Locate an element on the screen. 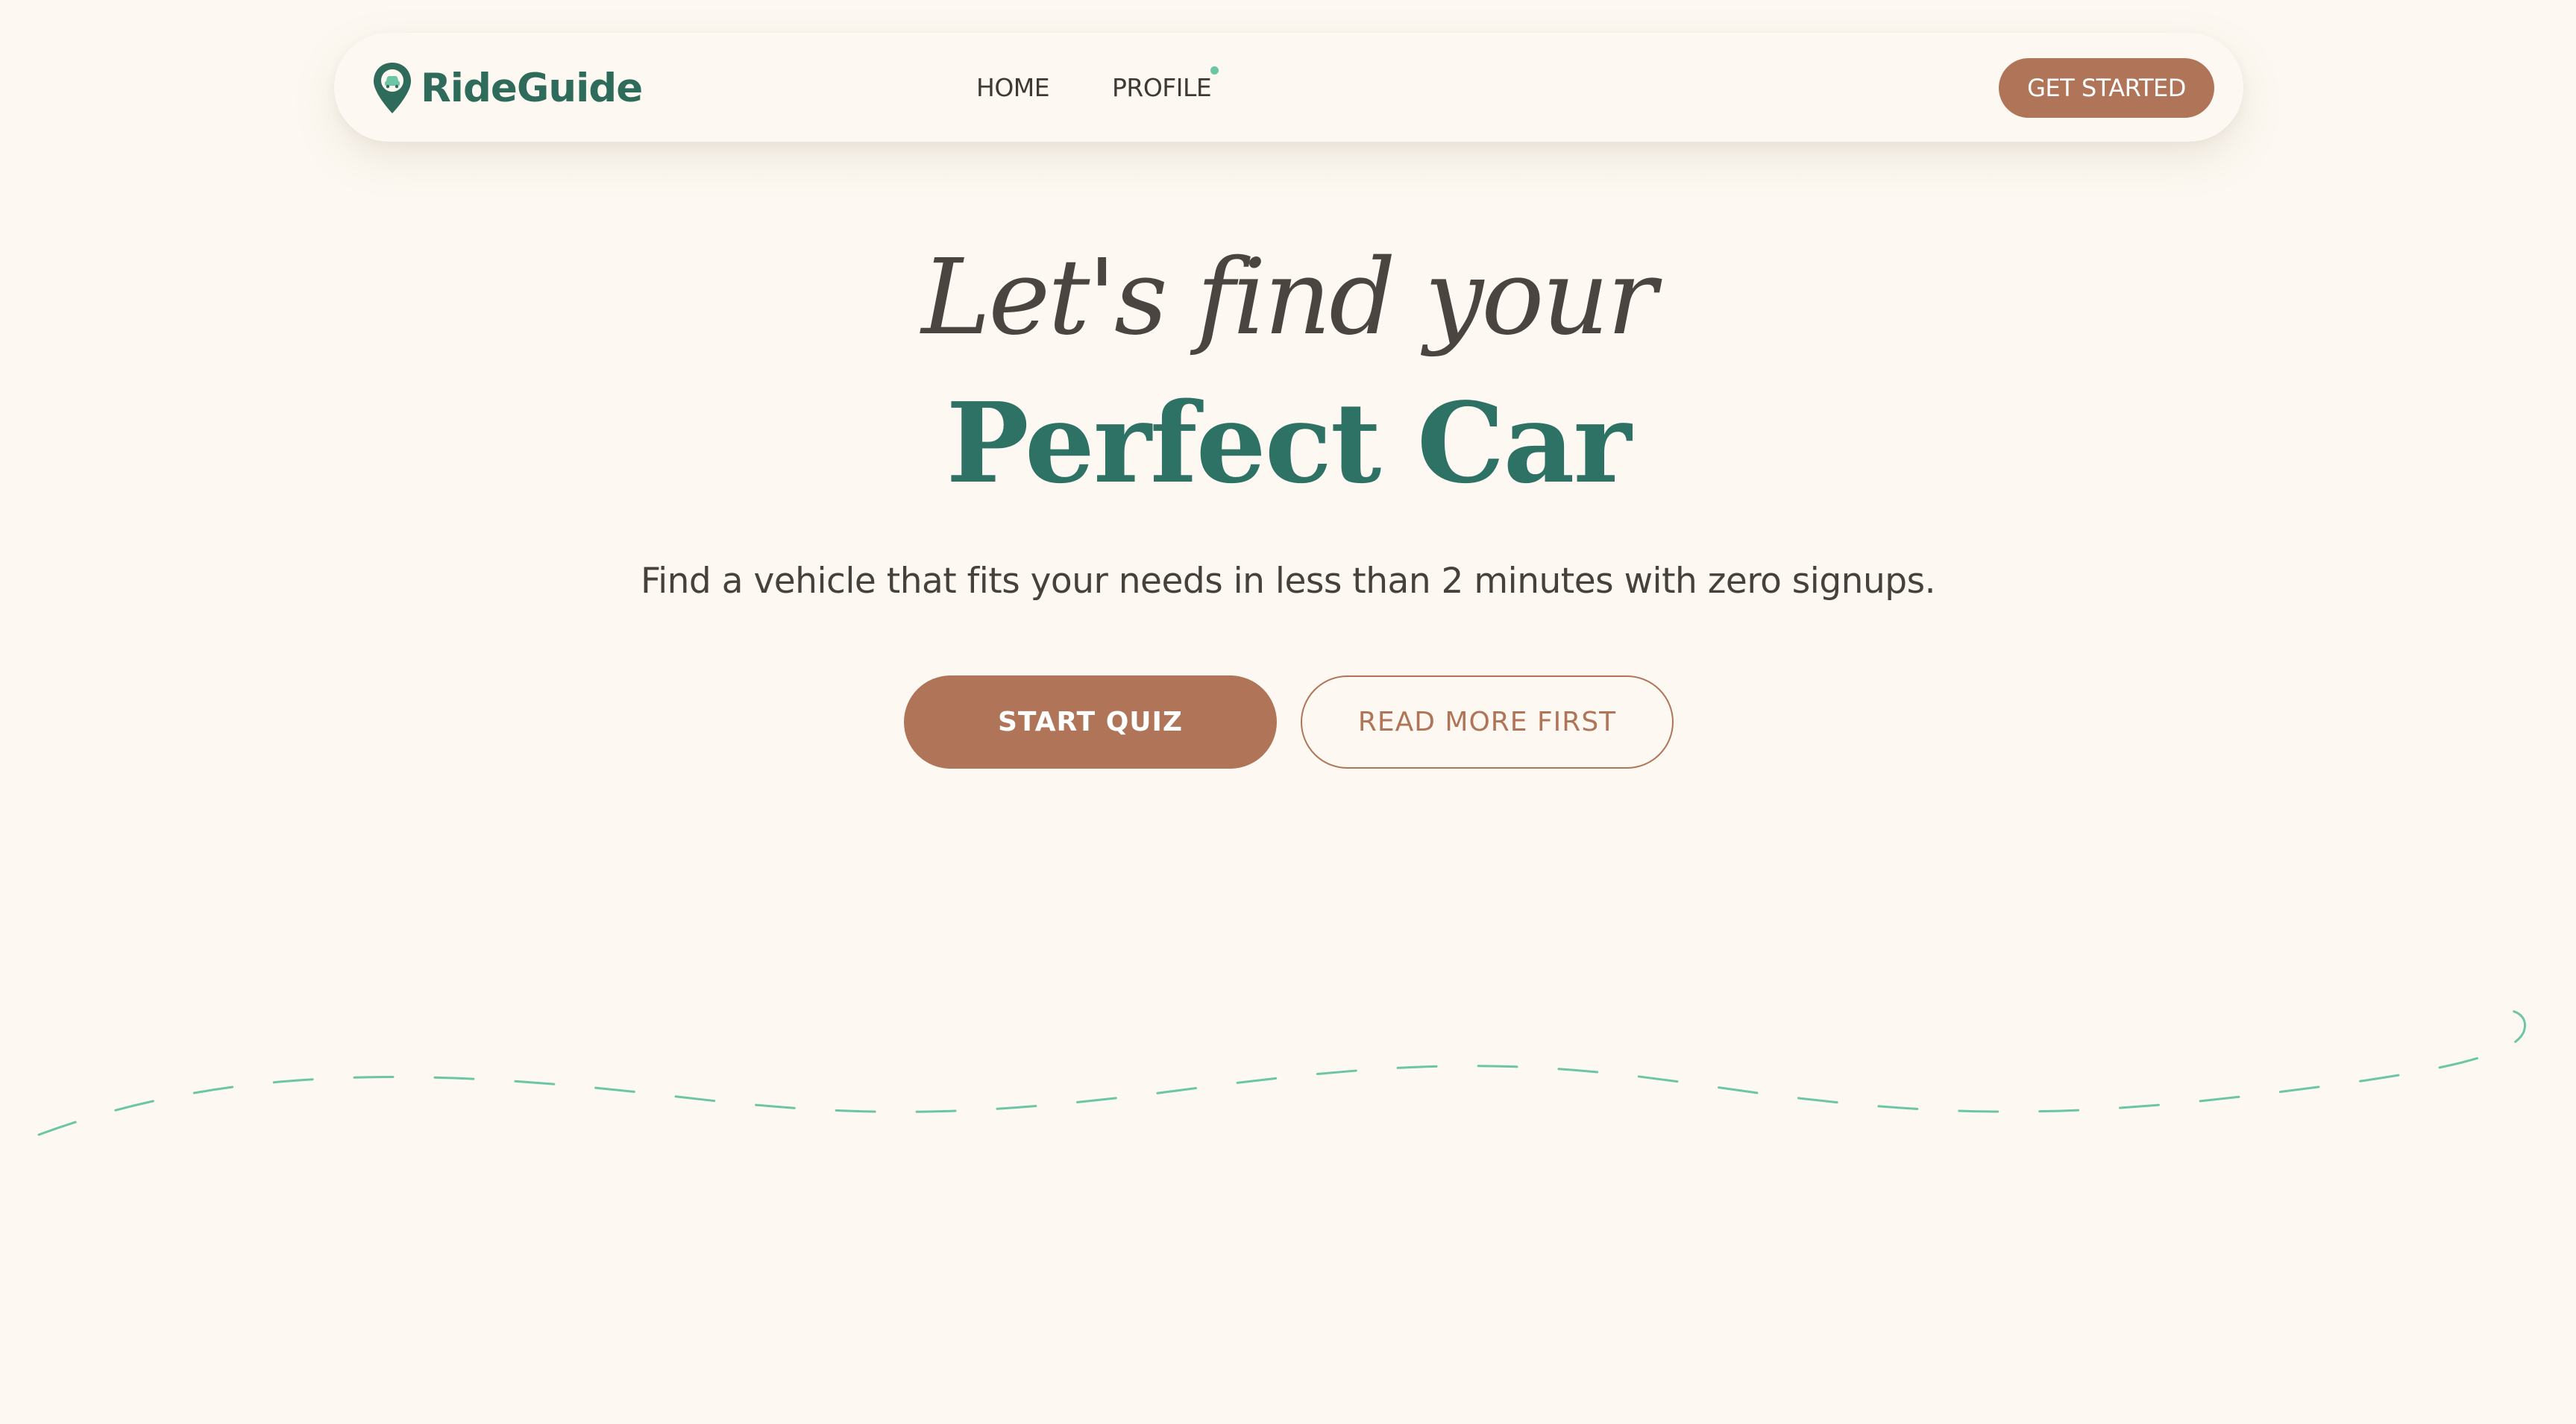  start-quiz-button: START QUIZ is located at coordinates (1091, 722).